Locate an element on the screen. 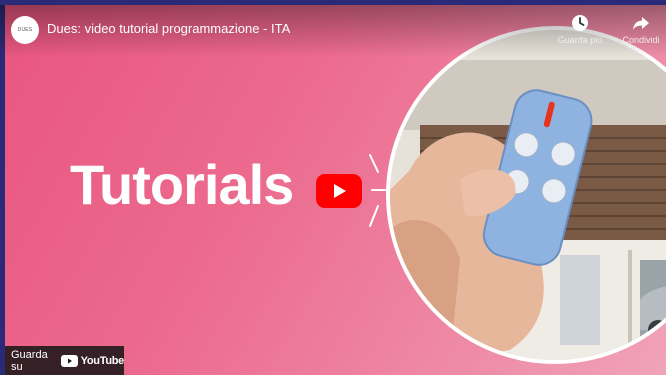 The height and width of the screenshot is (375, 666). channel-logo-text: DUES is located at coordinates (25, 30).